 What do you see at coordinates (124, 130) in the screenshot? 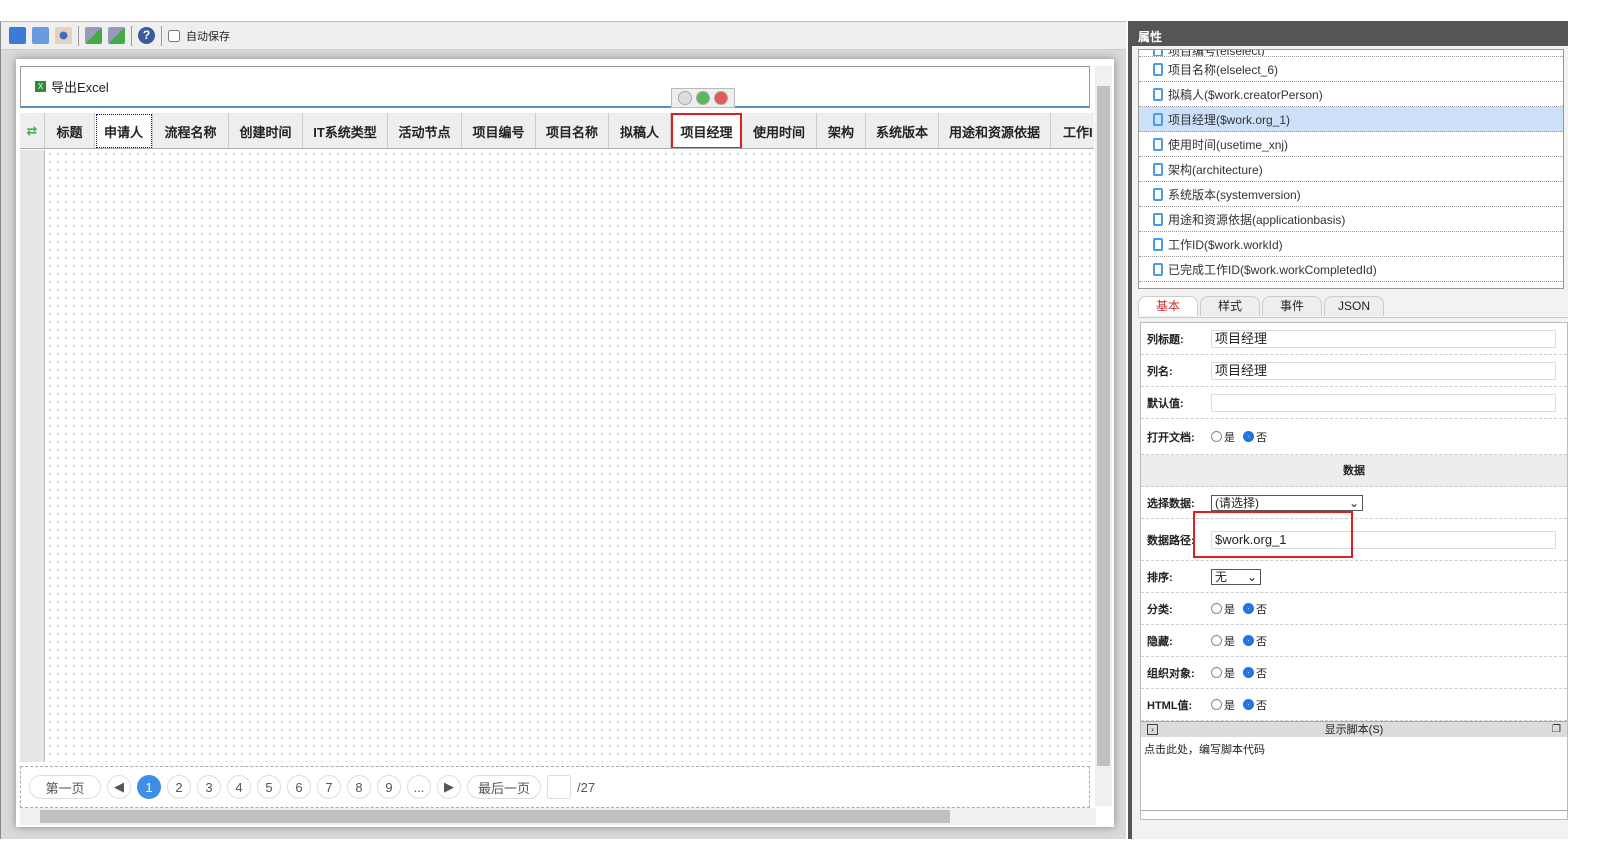
I see `column-header: 申请人` at bounding box center [124, 130].